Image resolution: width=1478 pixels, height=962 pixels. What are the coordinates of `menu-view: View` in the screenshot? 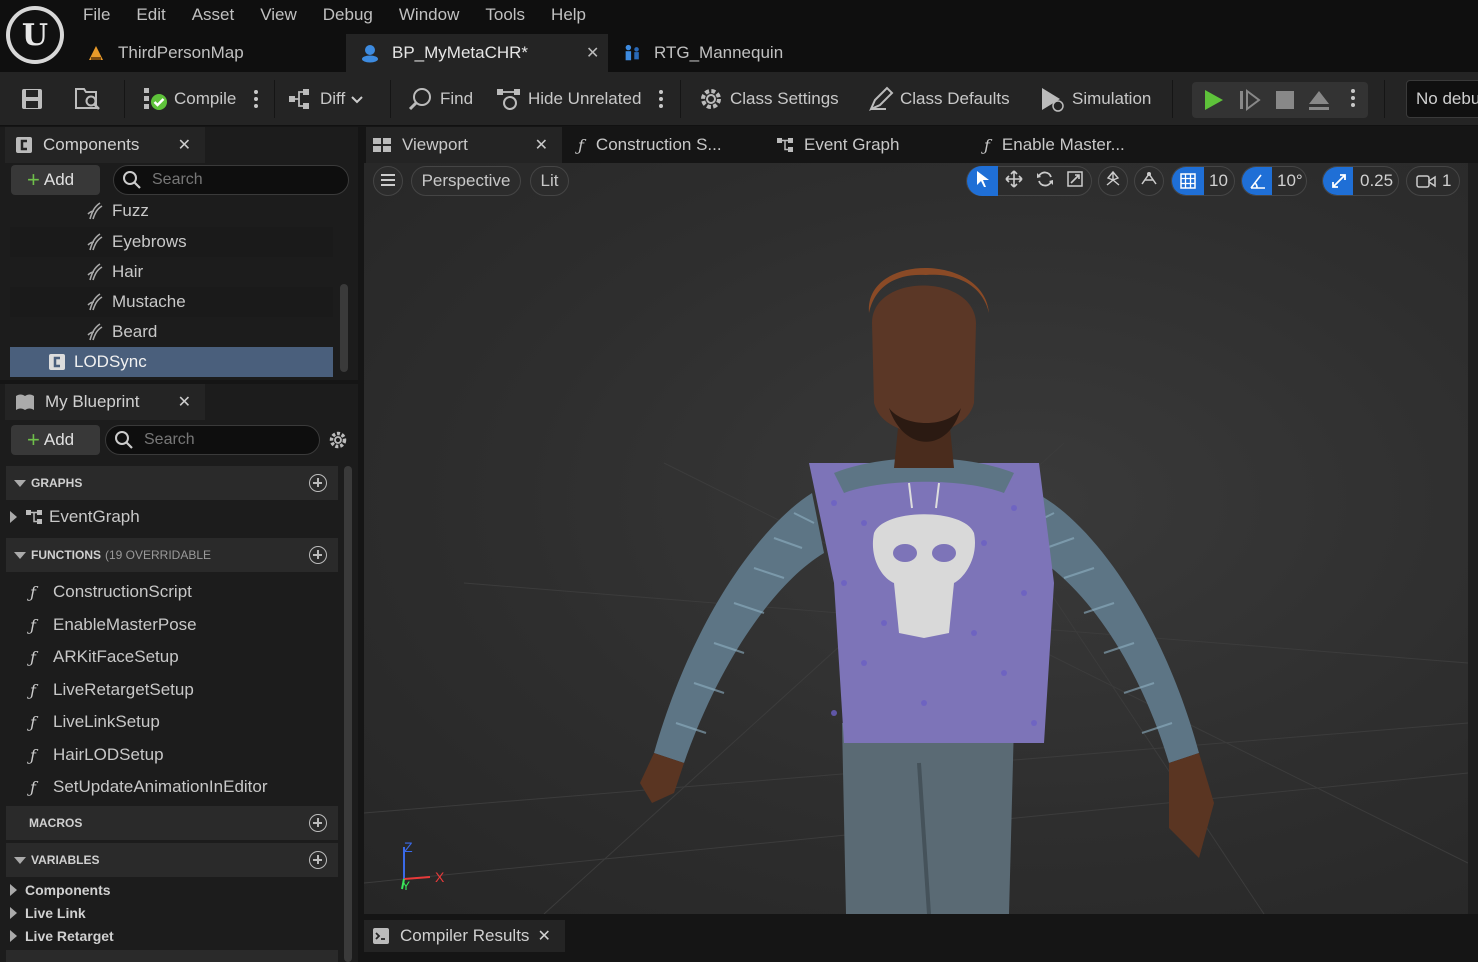 It's located at (278, 16).